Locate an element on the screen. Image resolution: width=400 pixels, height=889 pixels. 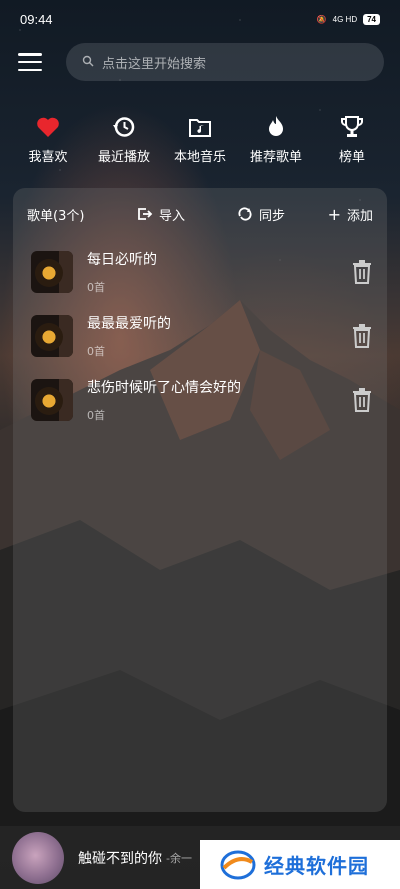
now-playing-artist: -余一 is located at coordinates (179, 858).